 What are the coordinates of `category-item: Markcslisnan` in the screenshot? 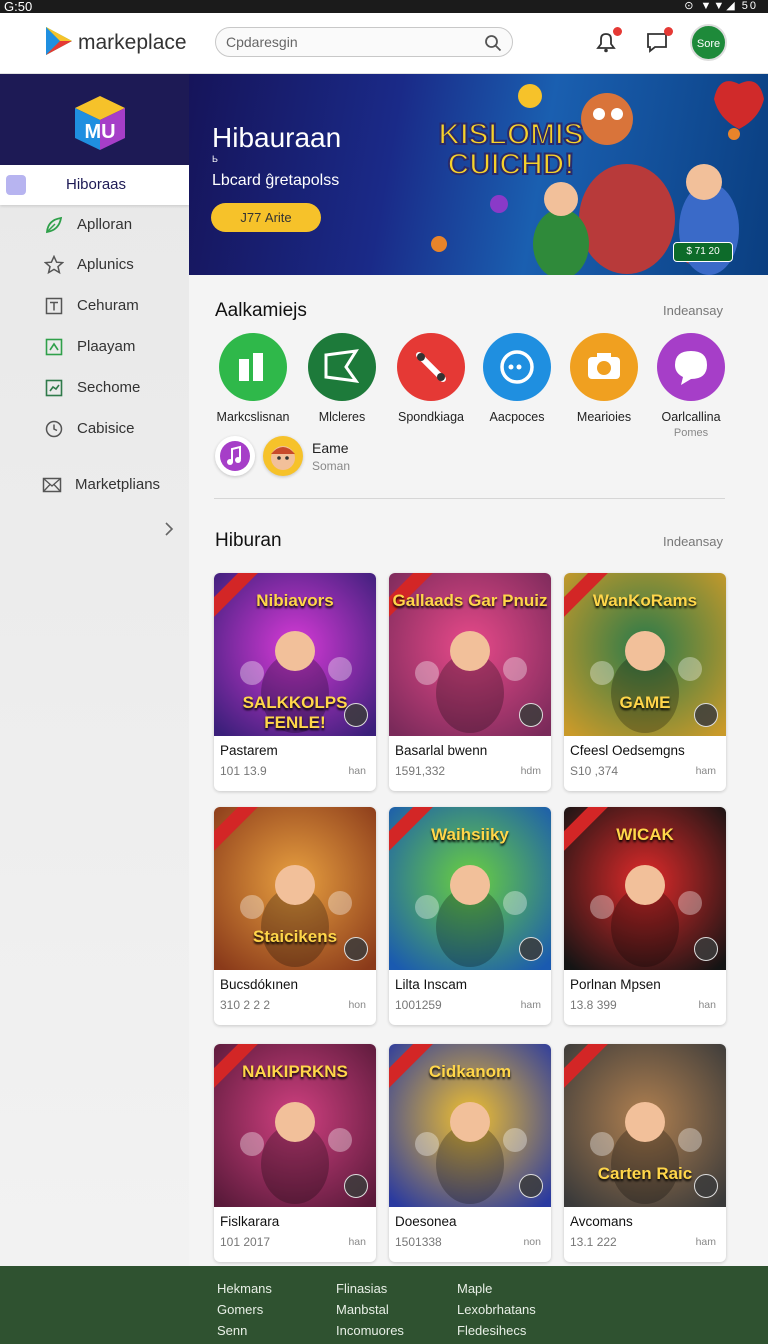 It's located at (253, 378).